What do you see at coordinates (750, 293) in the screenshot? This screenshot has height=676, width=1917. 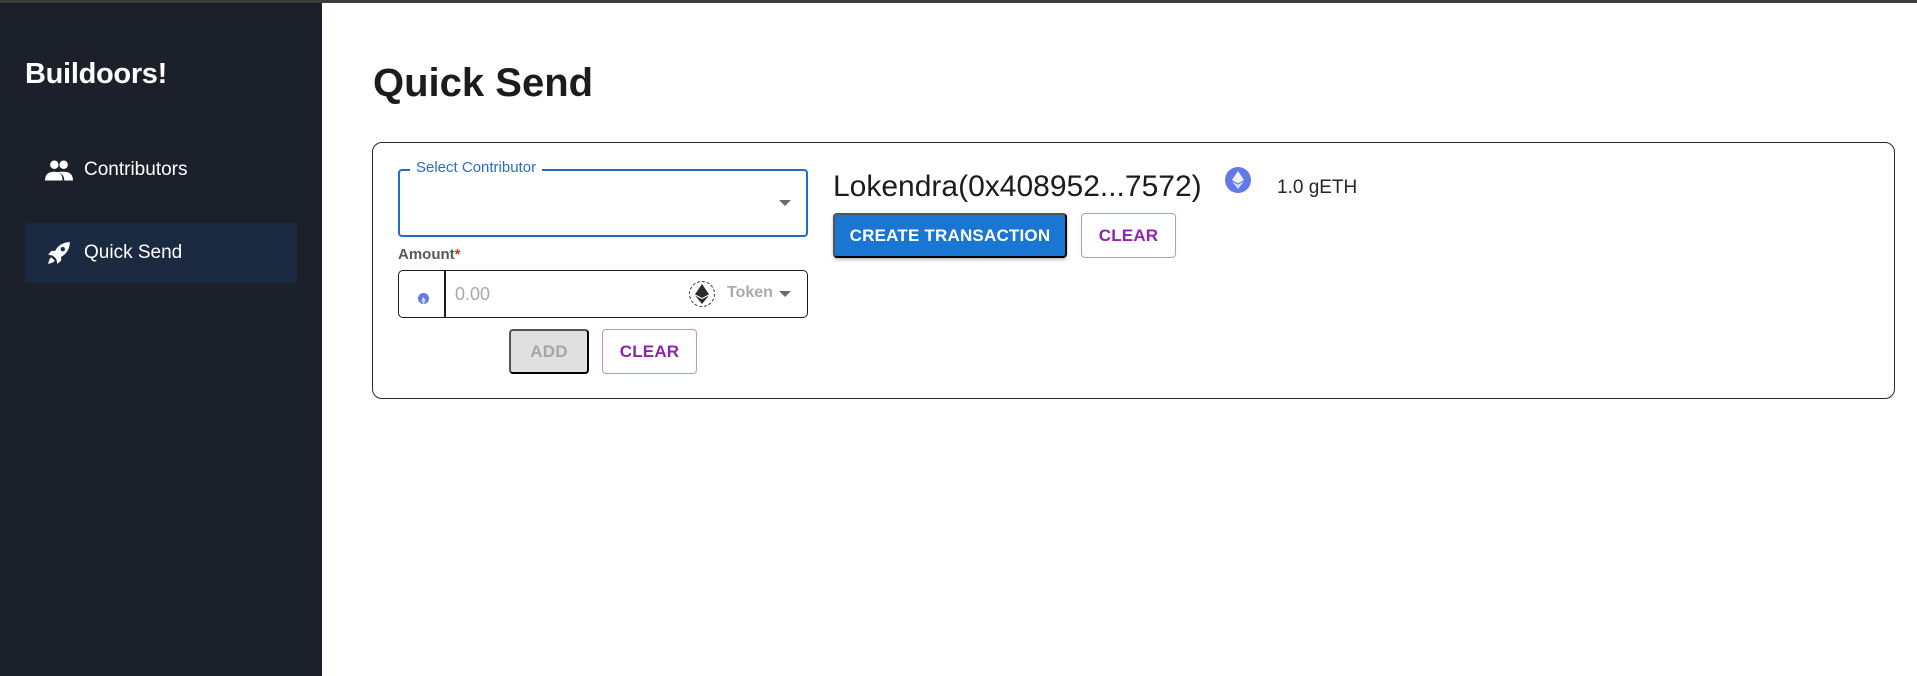 I see `token-select: Token` at bounding box center [750, 293].